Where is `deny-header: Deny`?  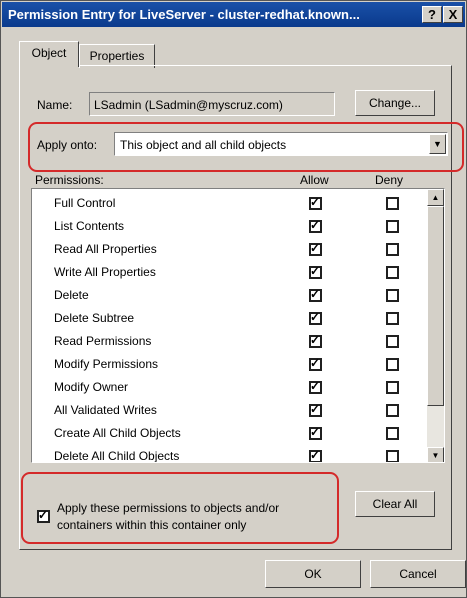
deny-header: Deny is located at coordinates (389, 180).